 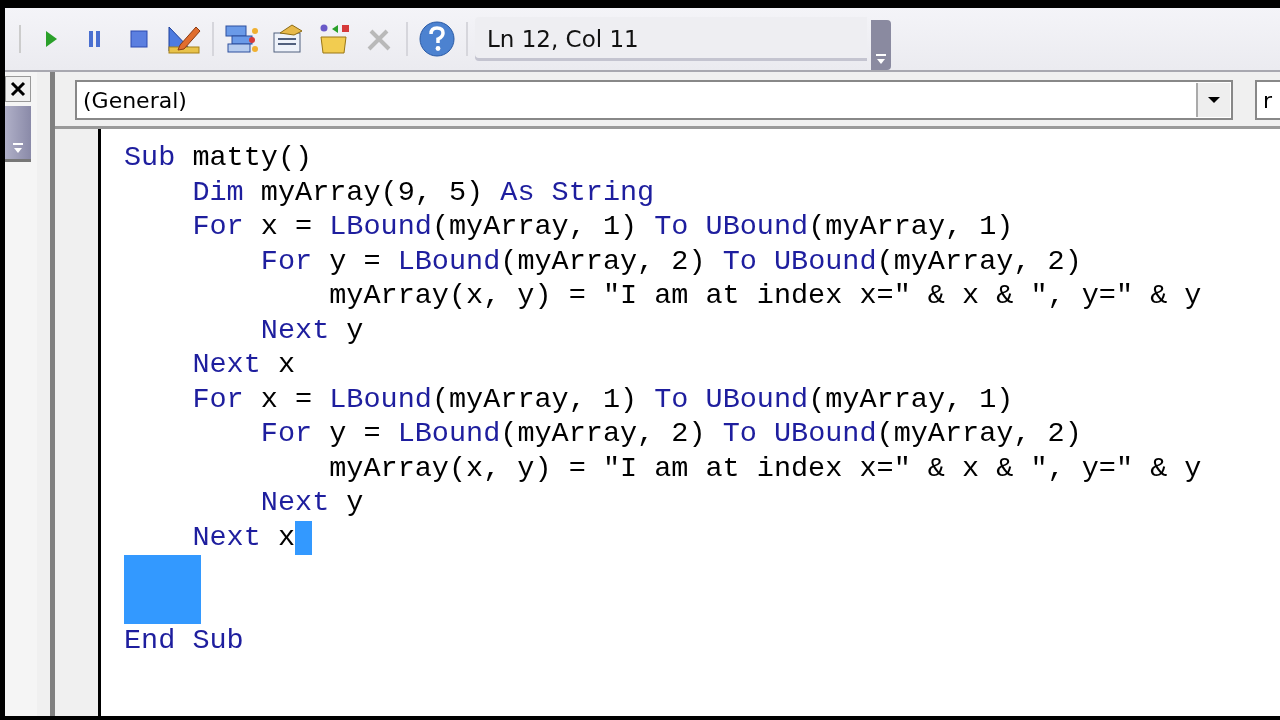 I want to click on code-line: Next x, so click(x=243, y=365).